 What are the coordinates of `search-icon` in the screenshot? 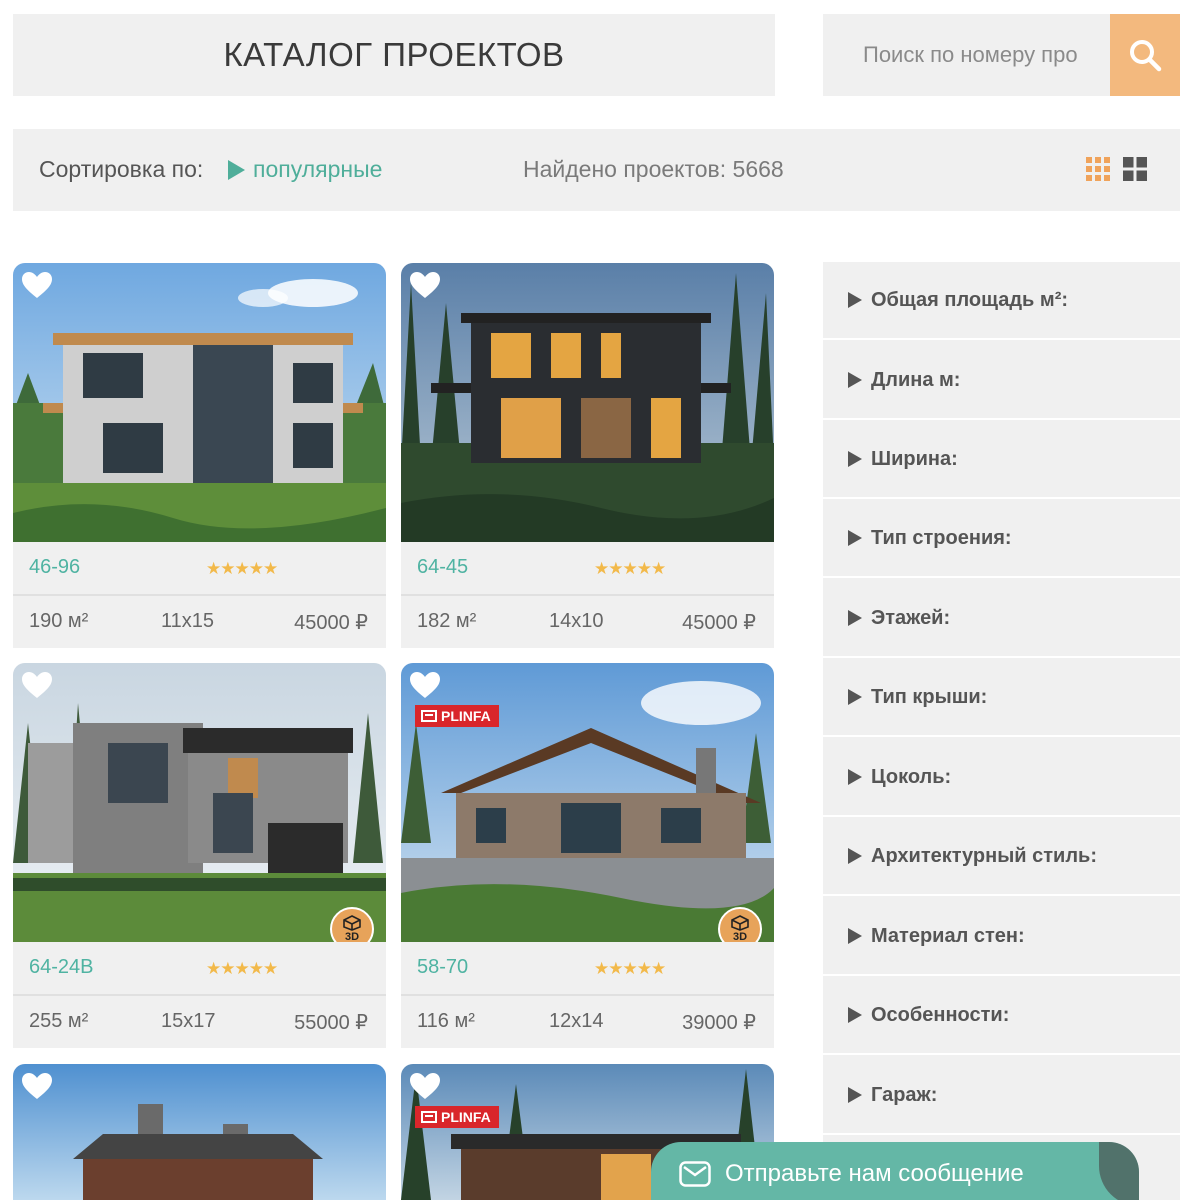 It's located at (1146, 56).